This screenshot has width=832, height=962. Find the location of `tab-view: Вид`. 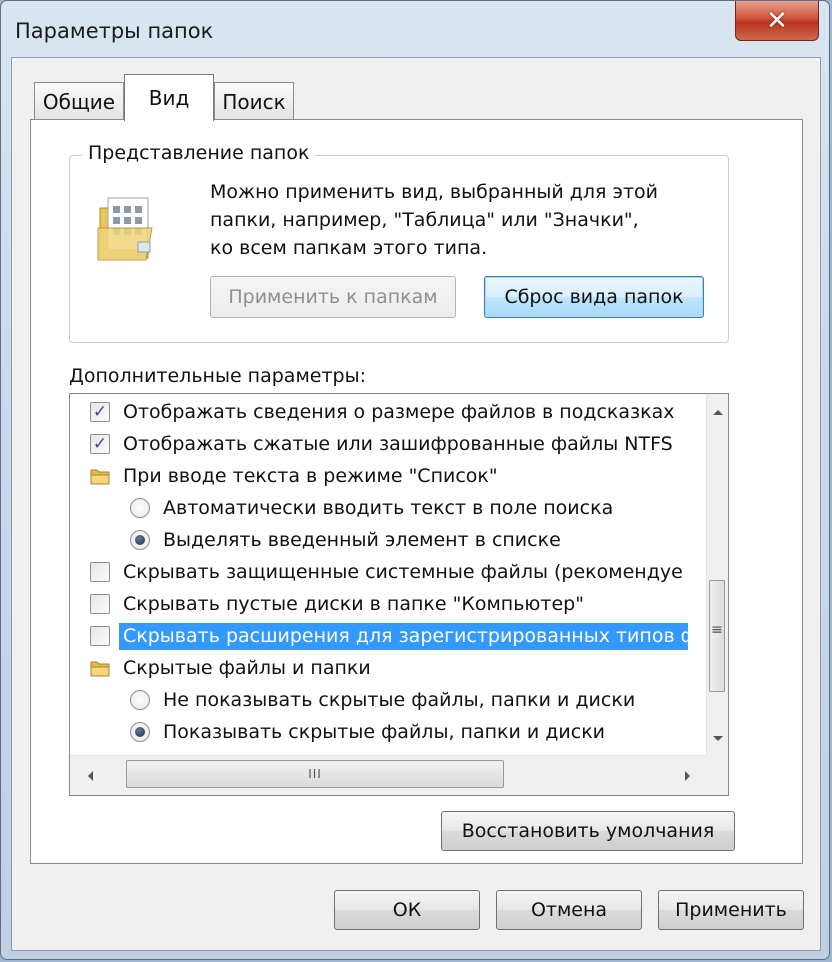

tab-view: Вид is located at coordinates (169, 97).